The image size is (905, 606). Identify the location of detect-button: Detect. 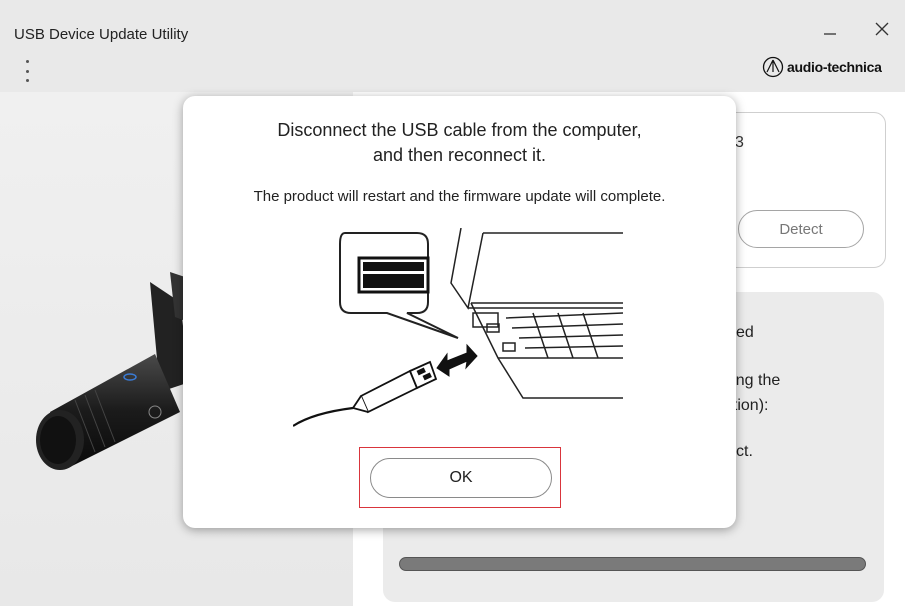
(801, 229).